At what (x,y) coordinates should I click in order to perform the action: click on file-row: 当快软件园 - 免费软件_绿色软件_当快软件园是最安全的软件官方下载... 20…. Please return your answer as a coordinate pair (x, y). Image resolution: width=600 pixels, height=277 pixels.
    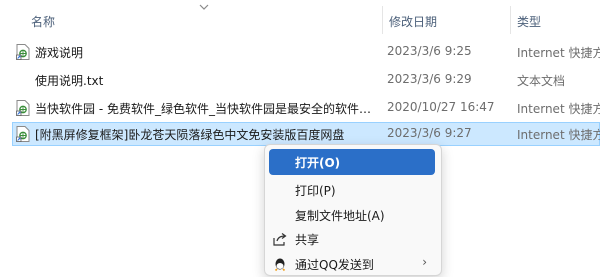
    Looking at the image, I should click on (306, 108).